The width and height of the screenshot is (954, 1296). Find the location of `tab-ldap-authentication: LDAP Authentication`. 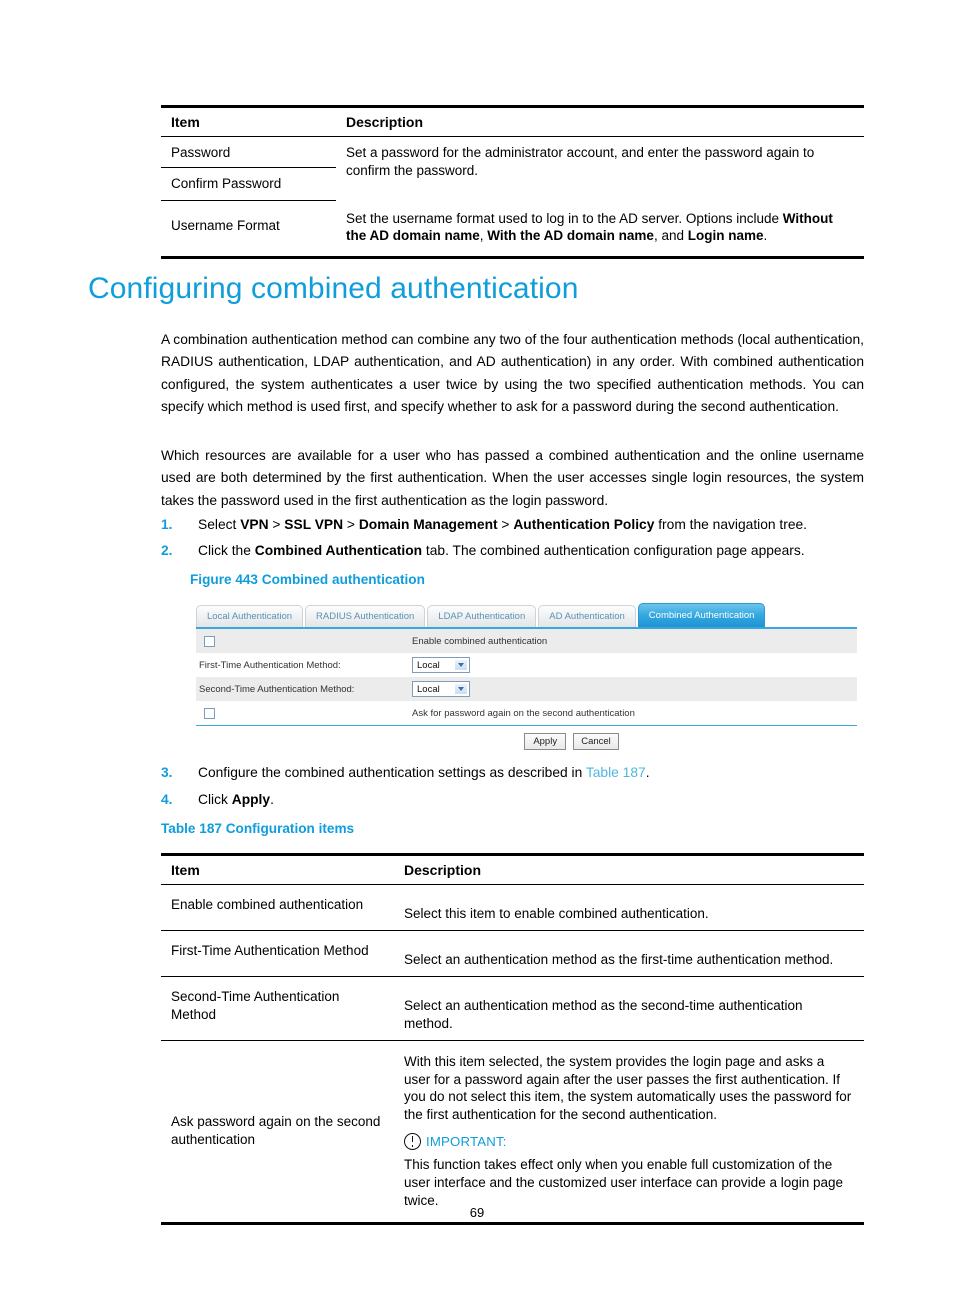

tab-ldap-authentication: LDAP Authentication is located at coordinates (482, 616).